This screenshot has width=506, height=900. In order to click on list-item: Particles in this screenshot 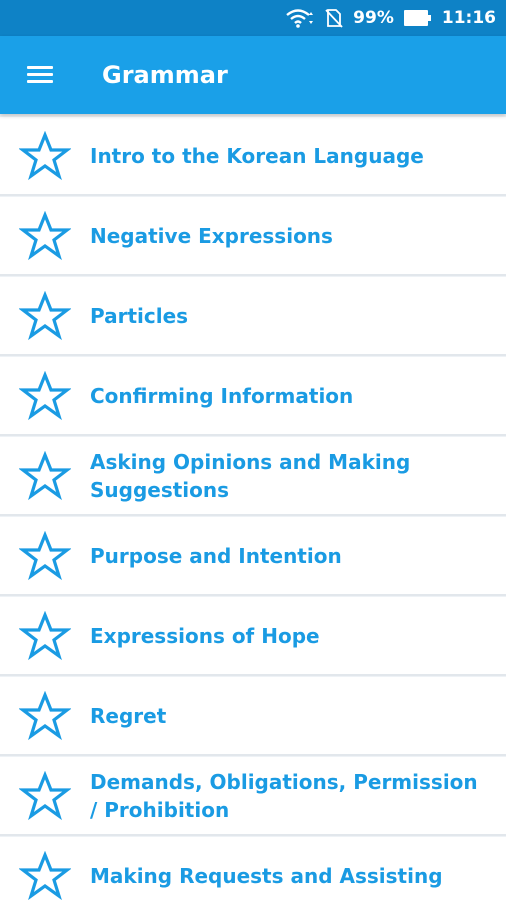, I will do `click(253, 316)`.